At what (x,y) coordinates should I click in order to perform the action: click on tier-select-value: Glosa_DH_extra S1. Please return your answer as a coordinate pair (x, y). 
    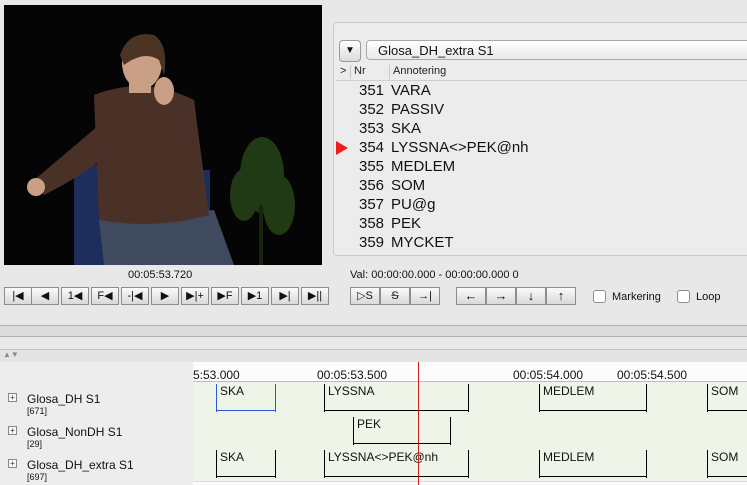
    Looking at the image, I should click on (436, 50).